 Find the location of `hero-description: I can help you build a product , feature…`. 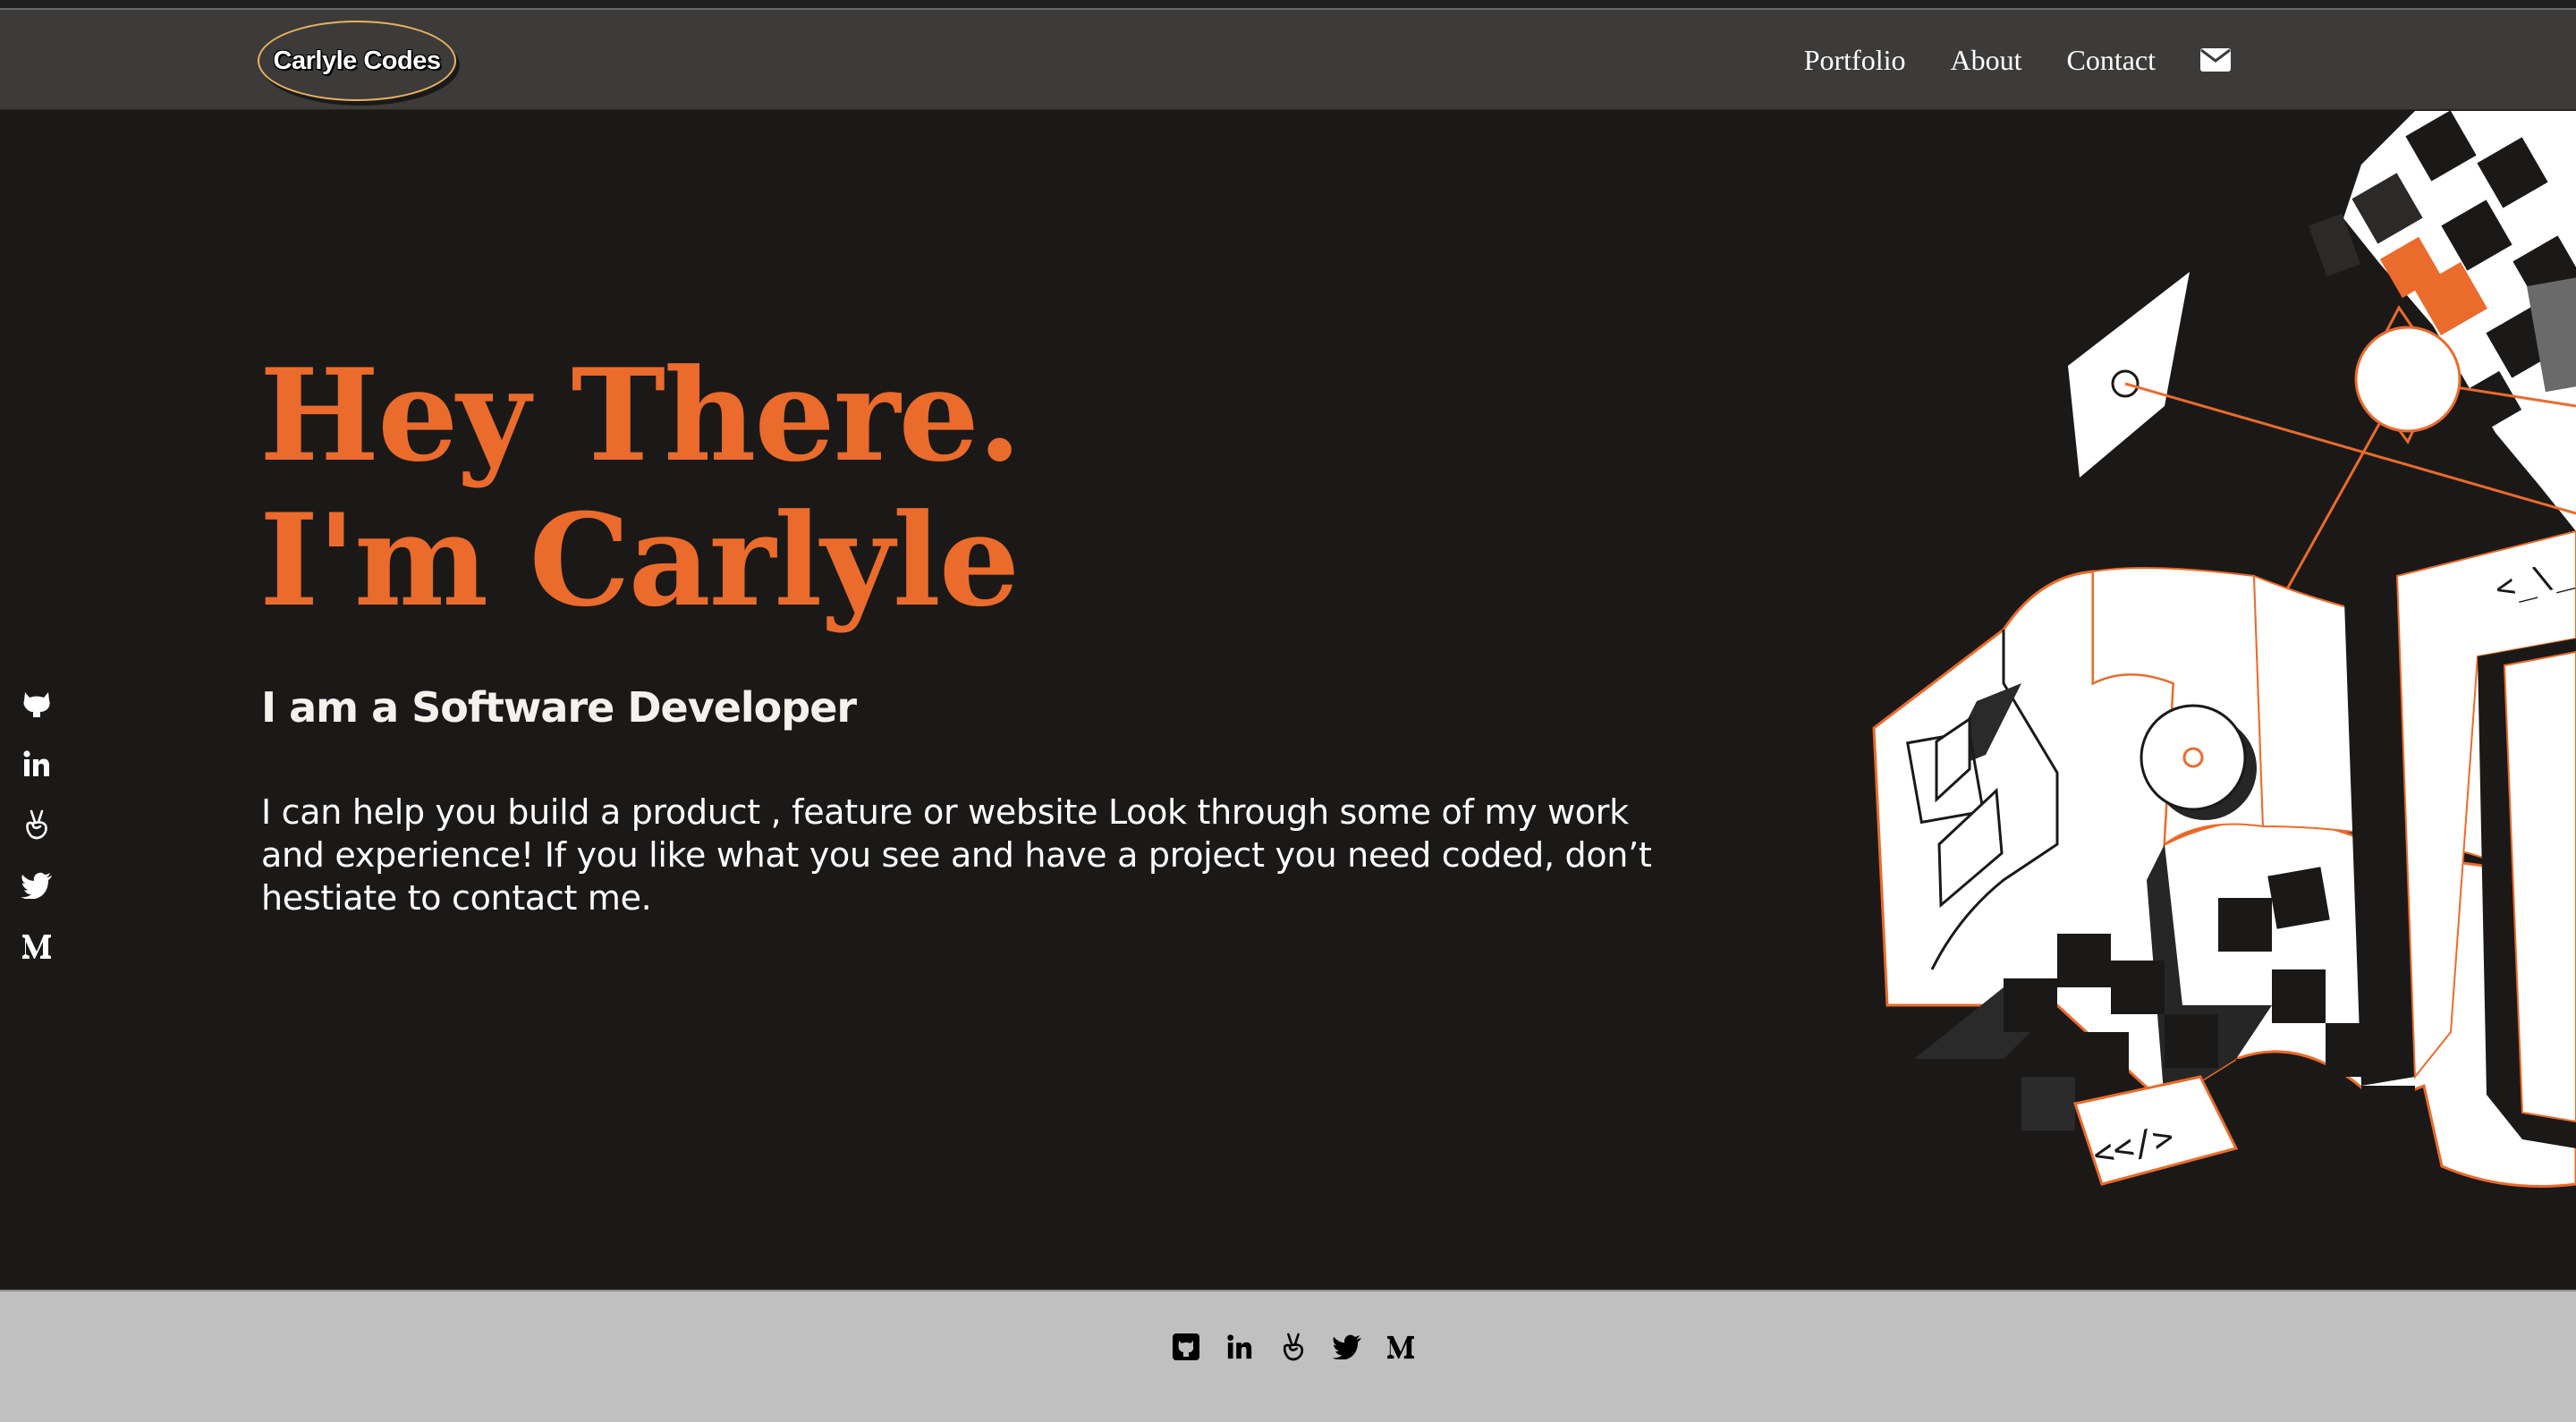

hero-description: I can help you build a product , feature… is located at coordinates (956, 855).